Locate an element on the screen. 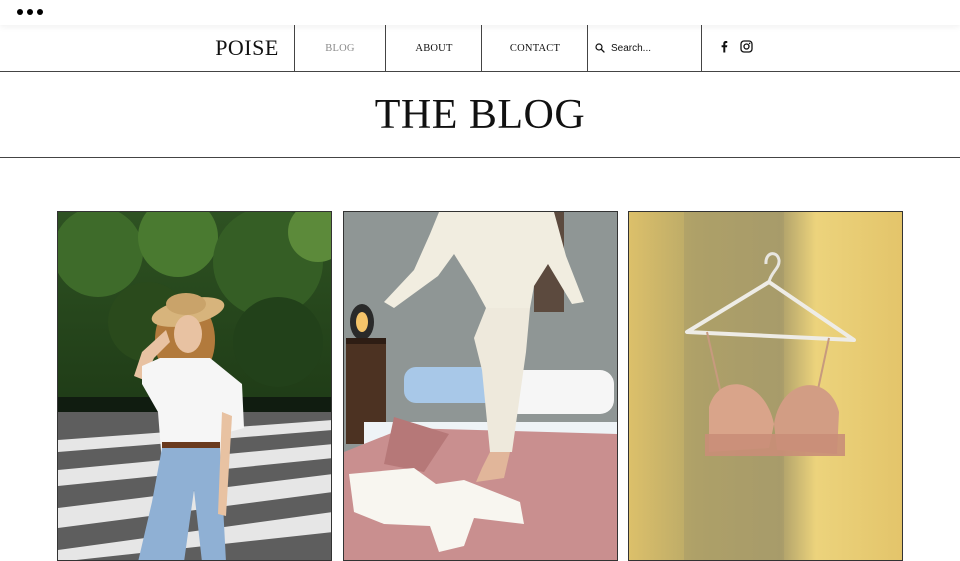 This screenshot has width=960, height=561. search-box is located at coordinates (644, 48).